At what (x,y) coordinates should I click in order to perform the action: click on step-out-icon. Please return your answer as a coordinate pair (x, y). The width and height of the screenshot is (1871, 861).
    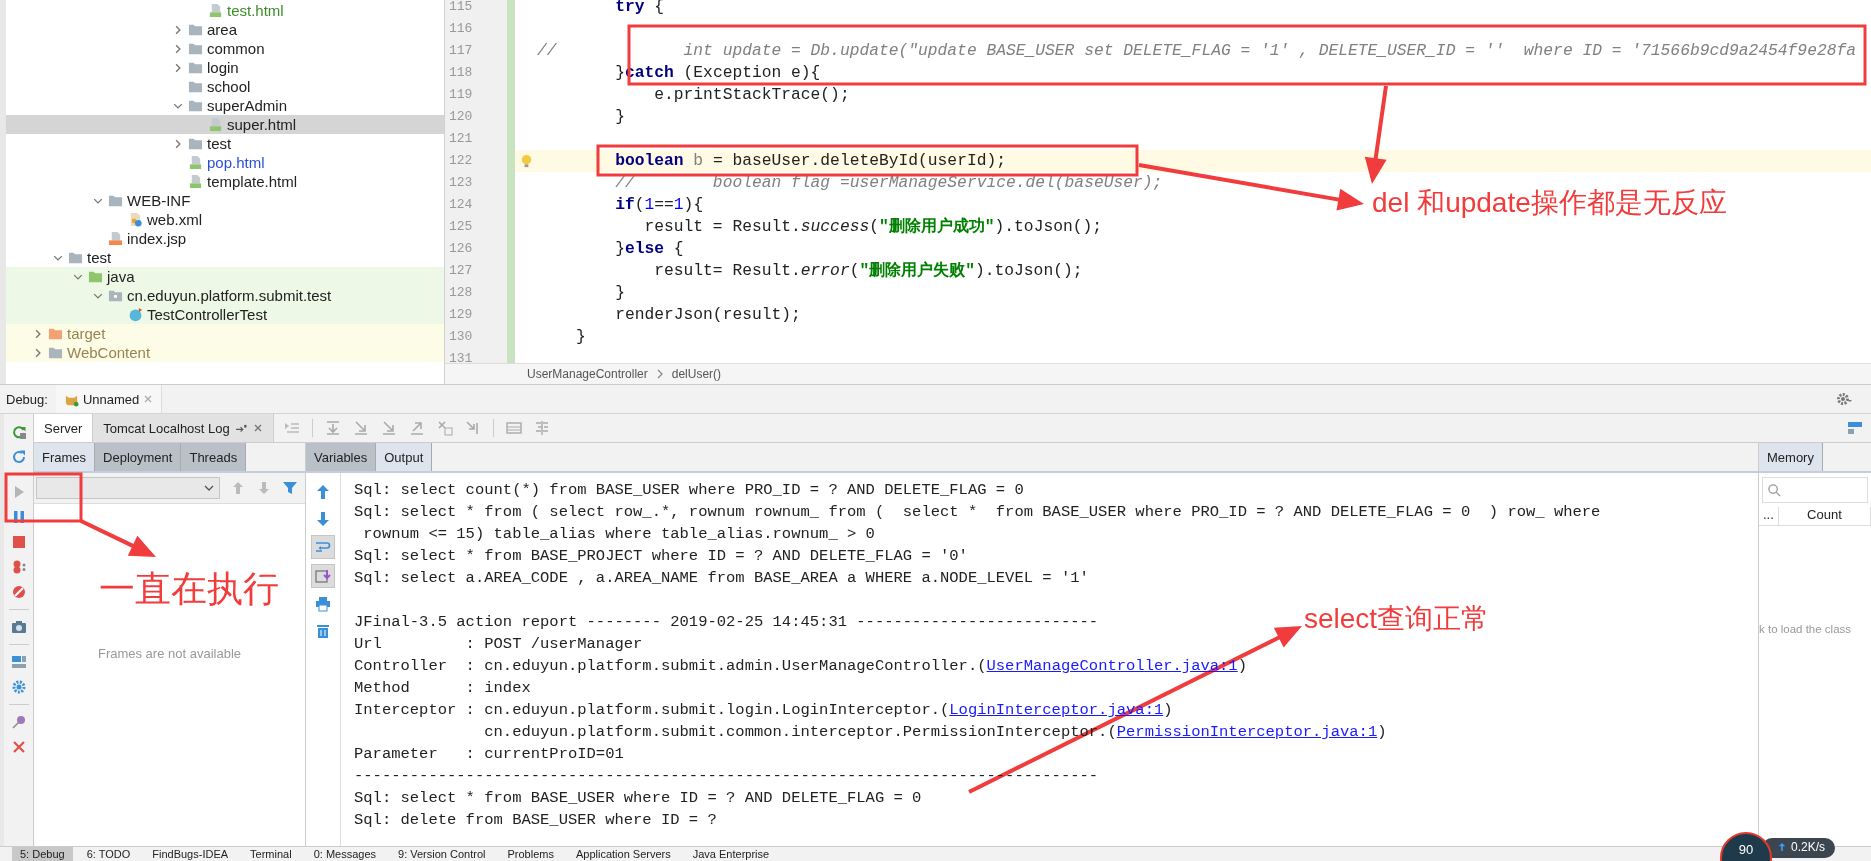
    Looking at the image, I should click on (416, 428).